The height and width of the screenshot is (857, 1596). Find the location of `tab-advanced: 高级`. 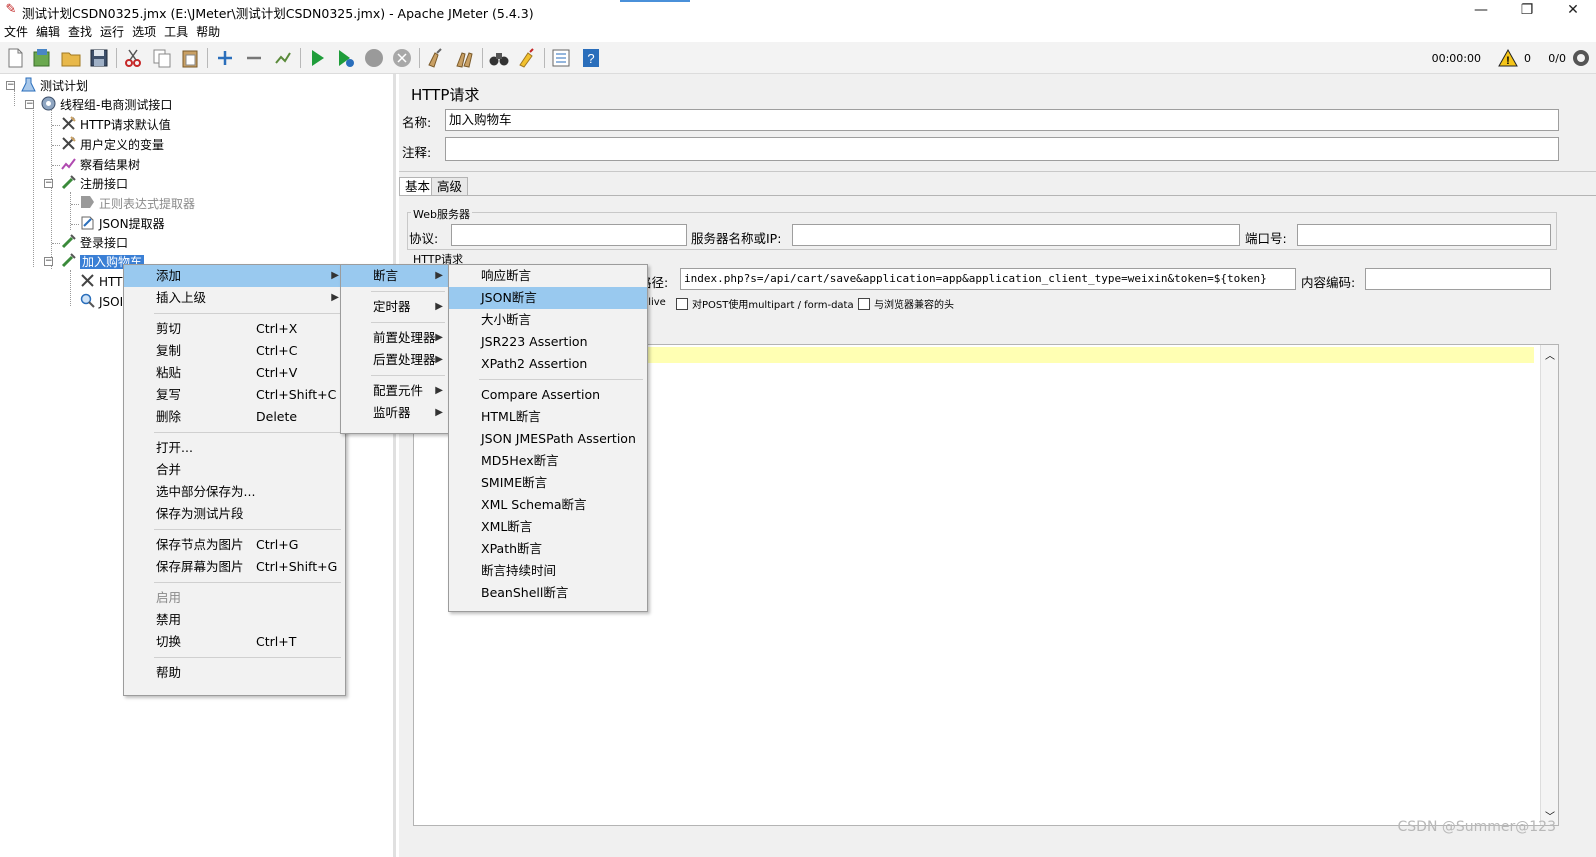

tab-advanced: 高级 is located at coordinates (450, 186).